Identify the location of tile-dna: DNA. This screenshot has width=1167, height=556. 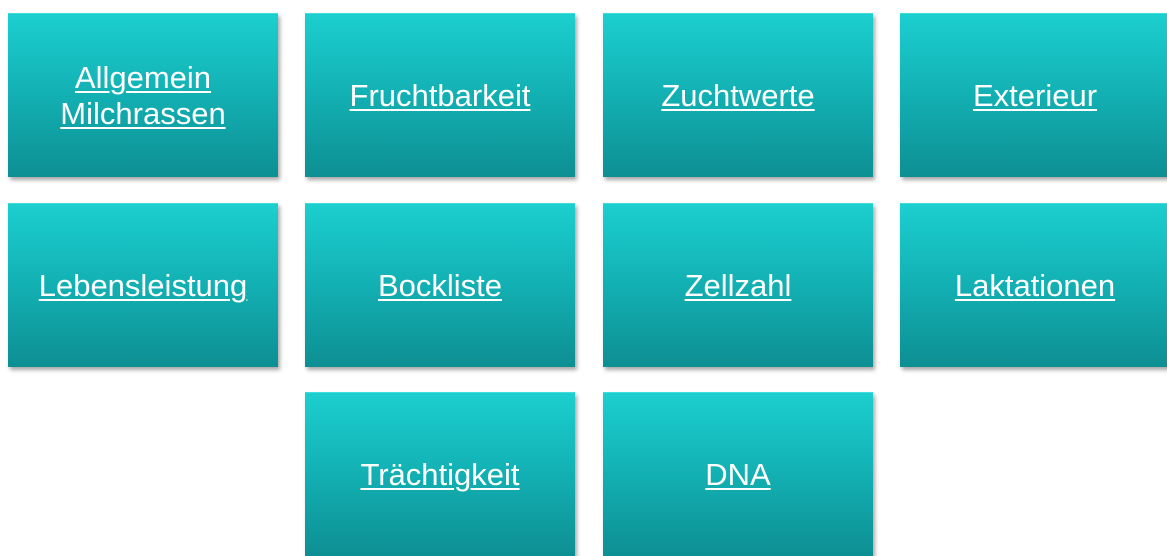
(738, 474).